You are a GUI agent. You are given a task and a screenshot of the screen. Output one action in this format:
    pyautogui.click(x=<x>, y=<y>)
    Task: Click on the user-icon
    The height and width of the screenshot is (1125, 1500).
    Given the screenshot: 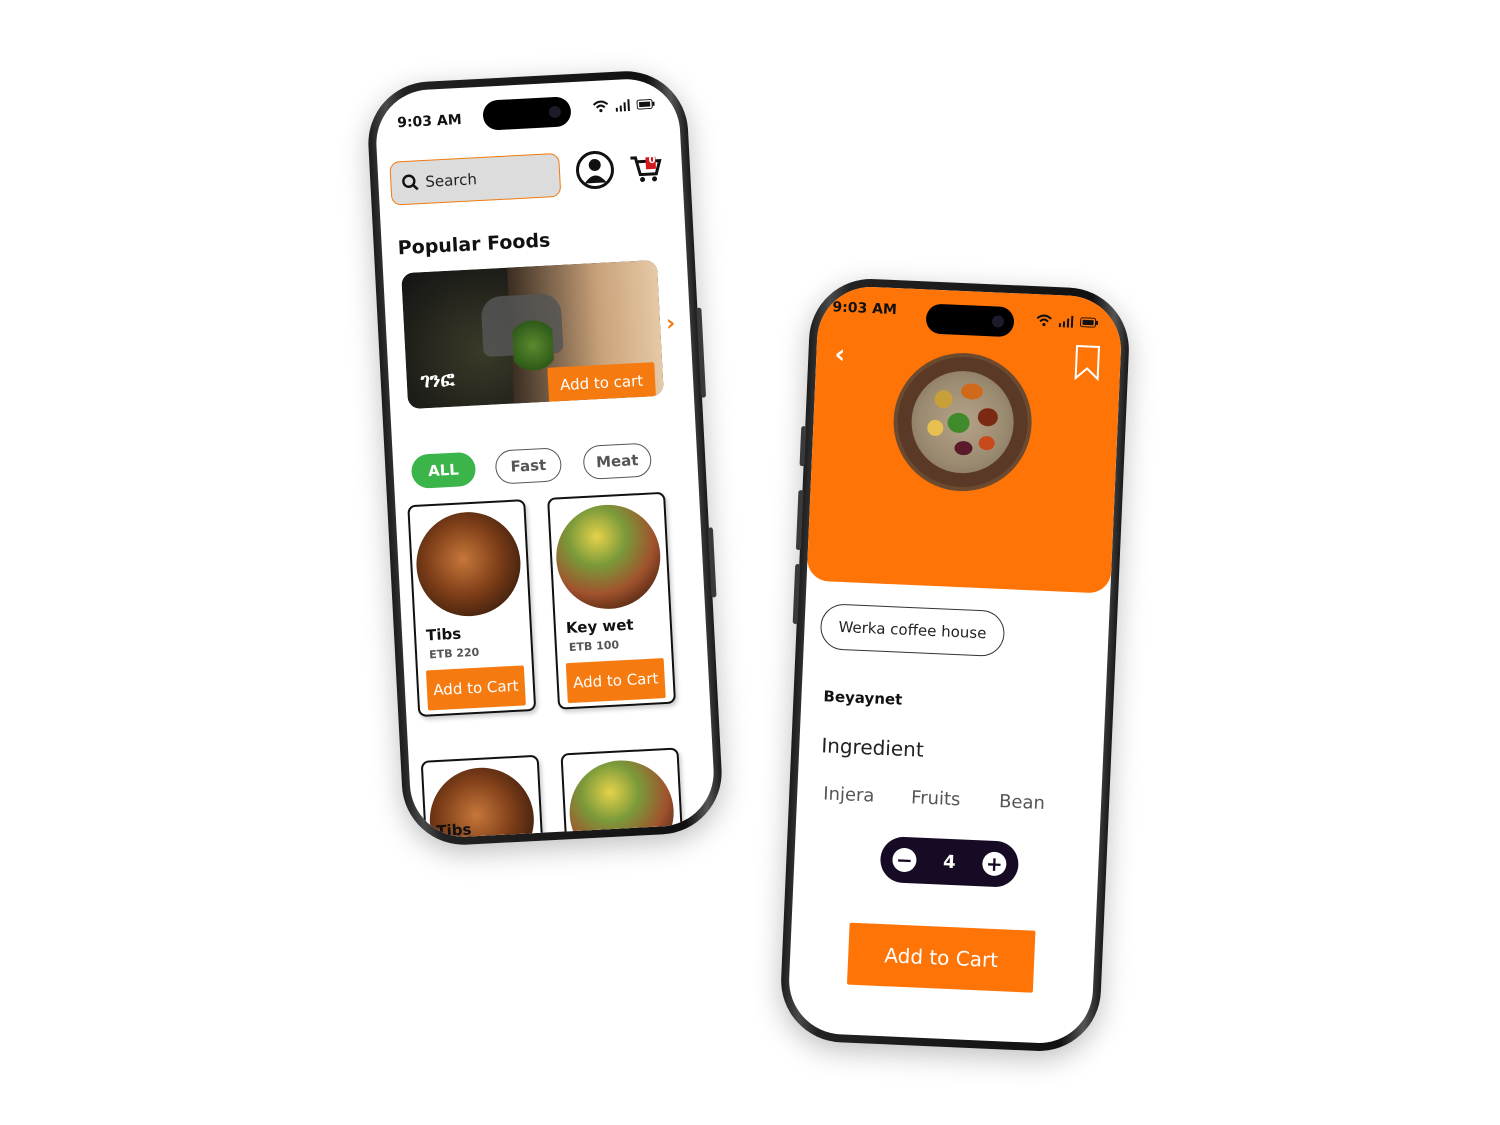 What is the action you would take?
    pyautogui.click(x=595, y=171)
    